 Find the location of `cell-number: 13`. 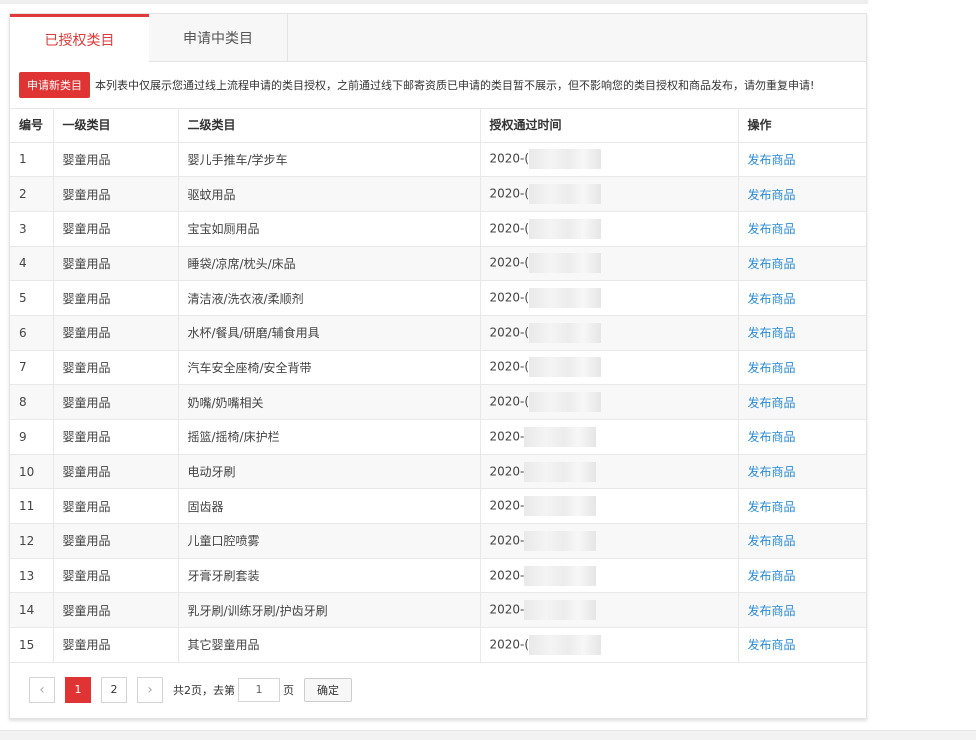

cell-number: 13 is located at coordinates (32, 576).